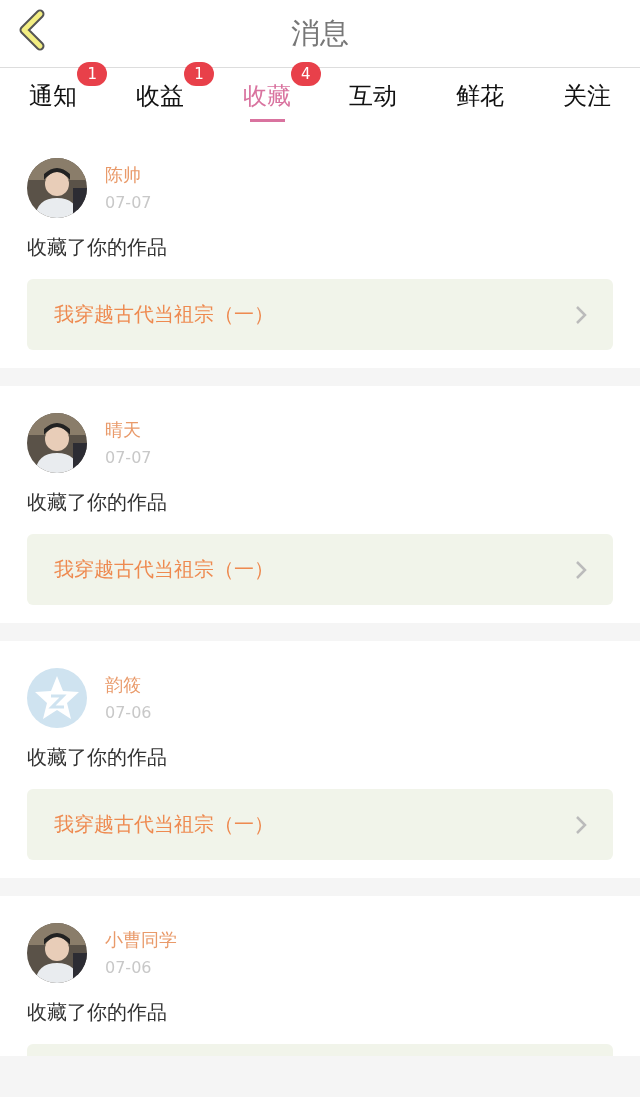 This screenshot has height=1097, width=640. Describe the element at coordinates (586, 99) in the screenshot. I see `tab: 关注` at that location.